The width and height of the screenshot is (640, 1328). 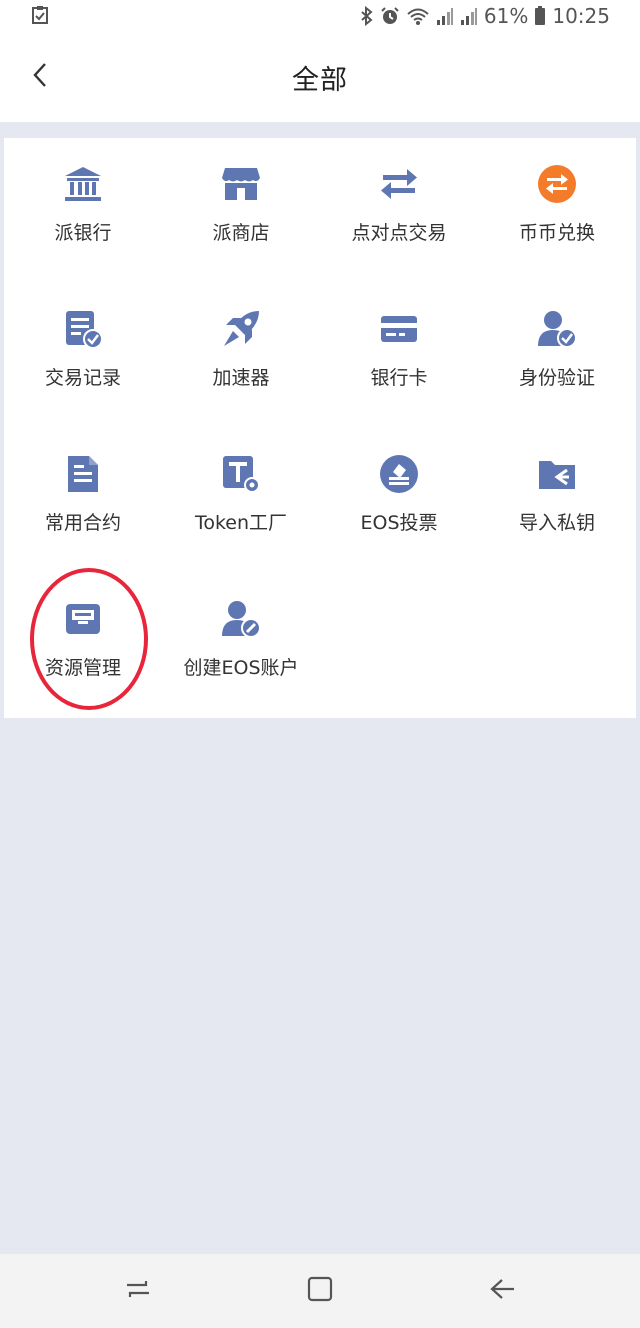 What do you see at coordinates (540, 16) in the screenshot?
I see `battery-icon` at bounding box center [540, 16].